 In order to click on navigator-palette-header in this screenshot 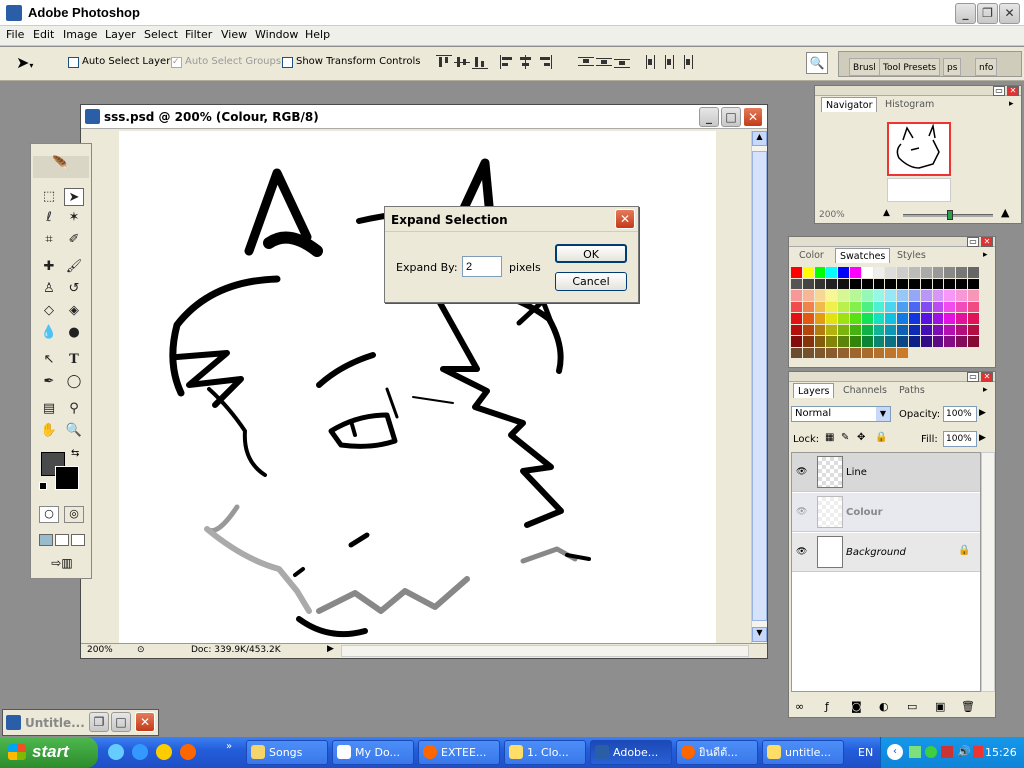, I will do `click(918, 91)`.